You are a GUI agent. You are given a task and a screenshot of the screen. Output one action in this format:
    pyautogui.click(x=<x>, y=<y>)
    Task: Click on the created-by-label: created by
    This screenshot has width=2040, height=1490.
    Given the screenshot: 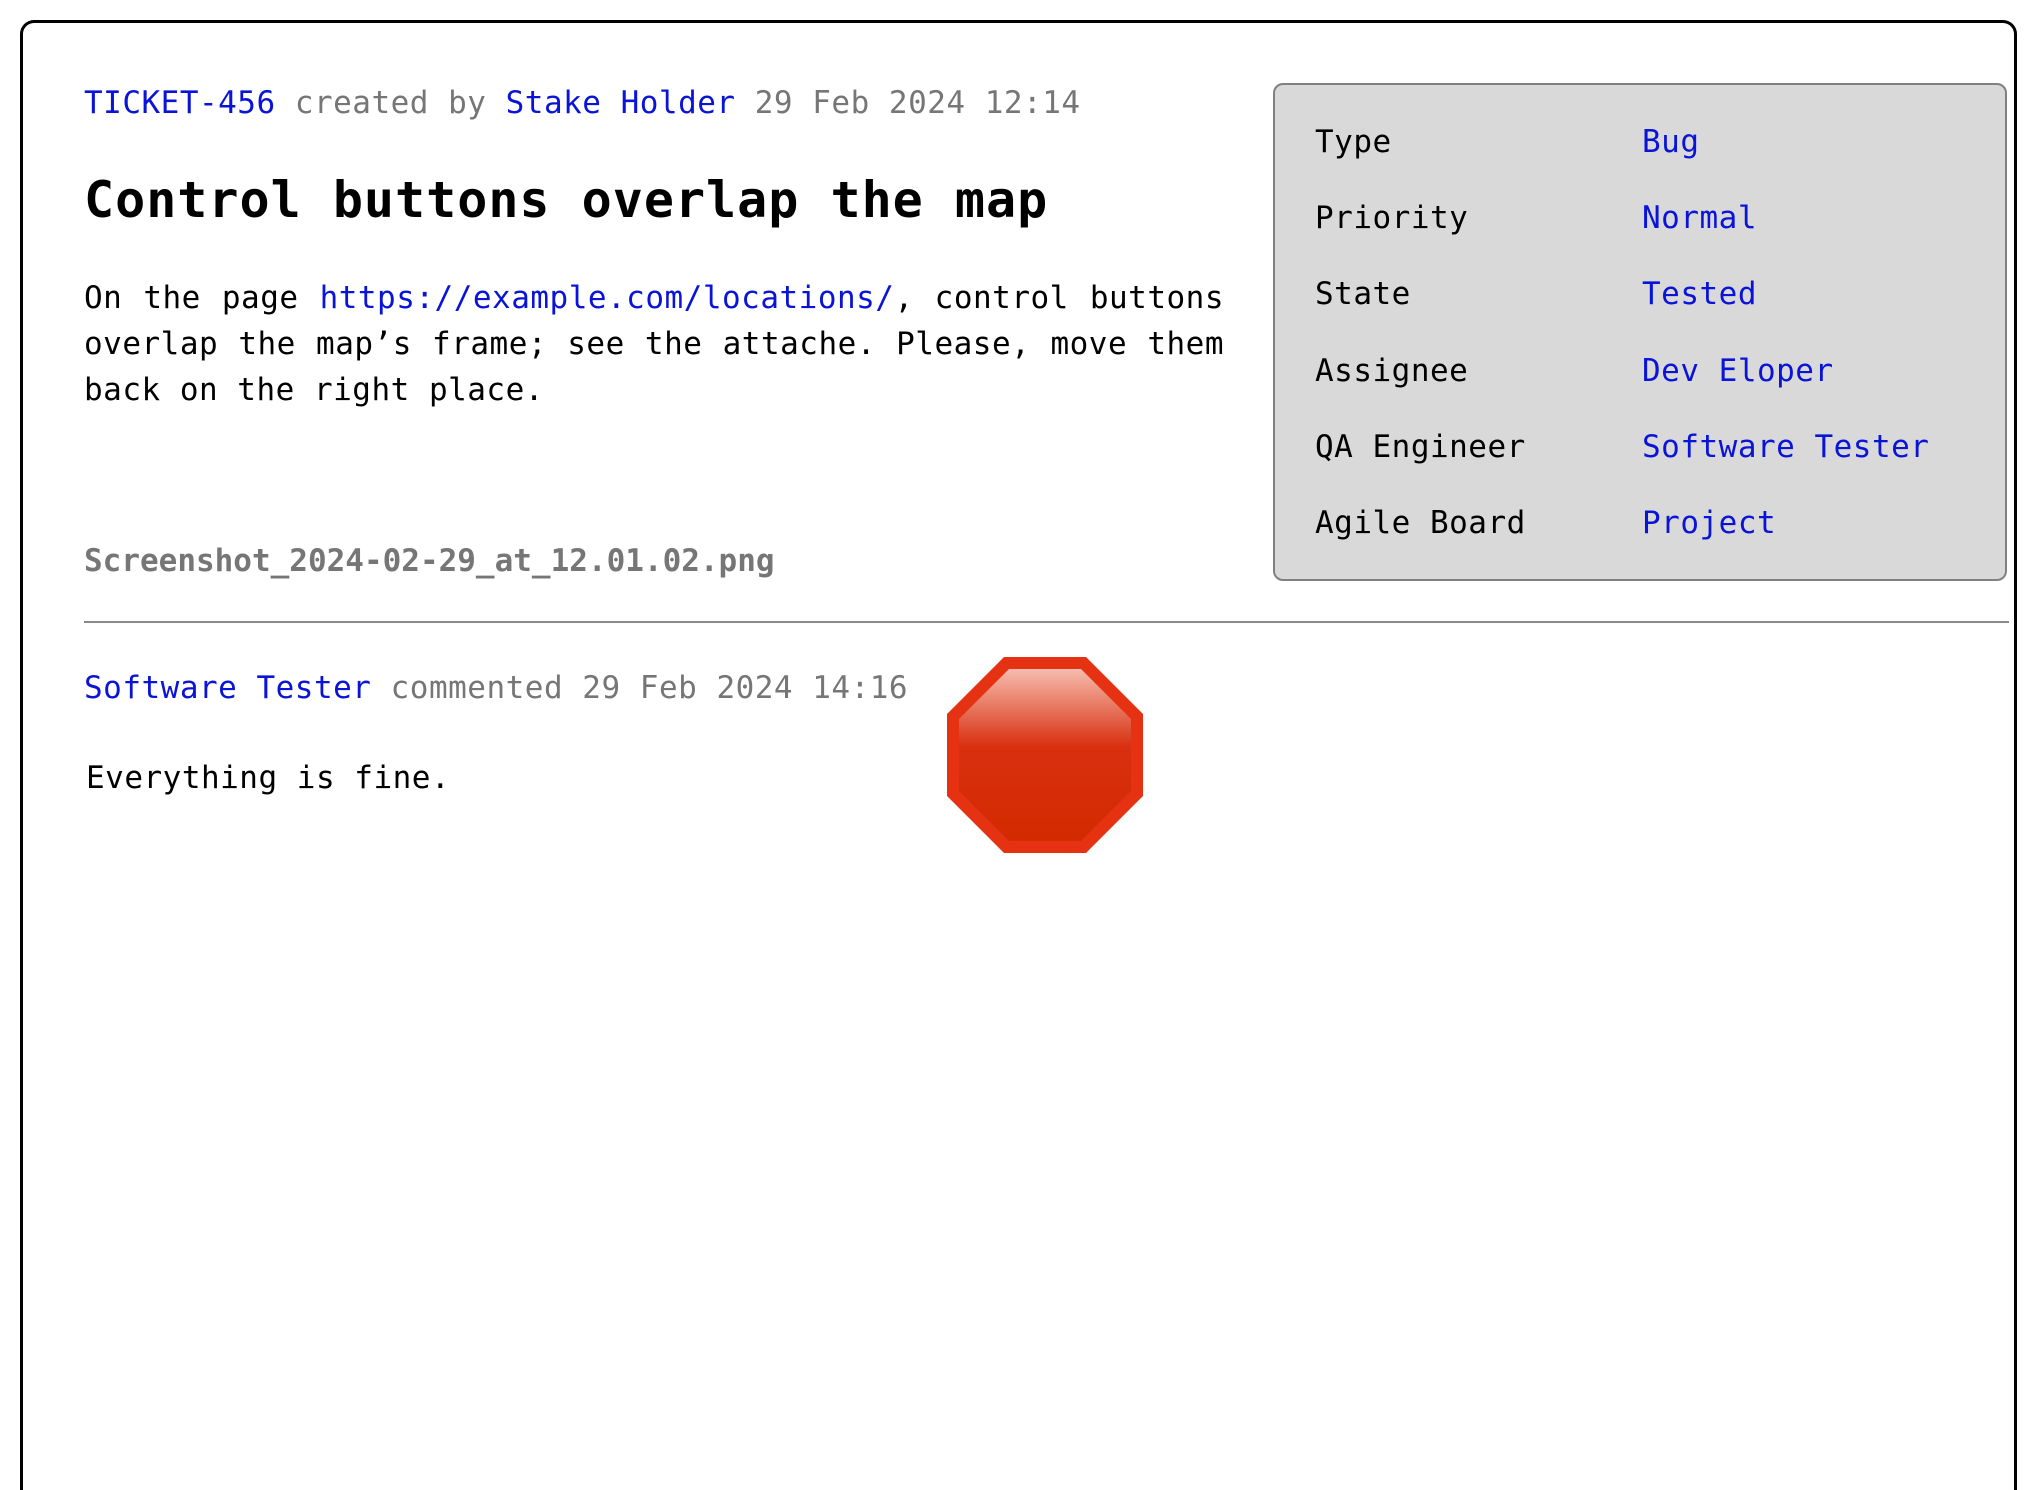 What is the action you would take?
    pyautogui.click(x=390, y=103)
    